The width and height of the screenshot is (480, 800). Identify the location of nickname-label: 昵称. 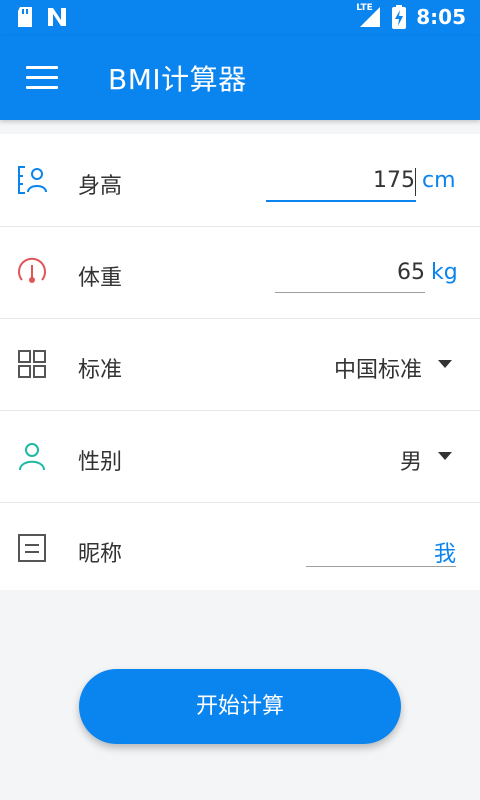
(100, 554).